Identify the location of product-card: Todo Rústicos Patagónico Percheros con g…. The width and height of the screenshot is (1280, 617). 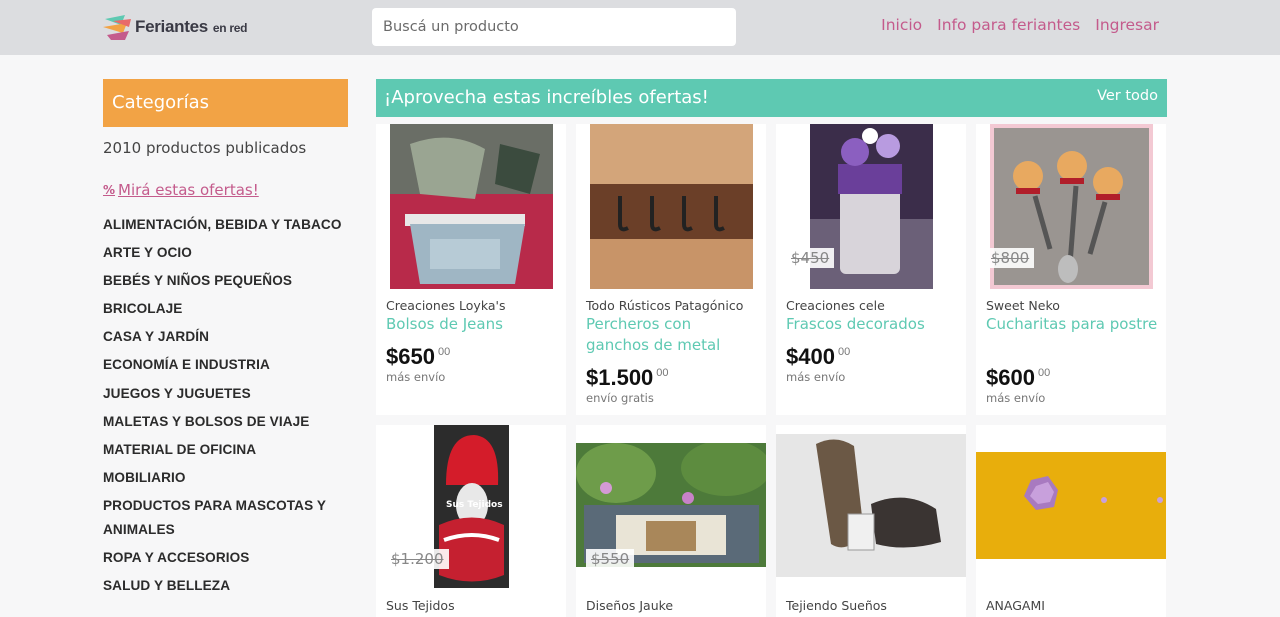
(671, 269).